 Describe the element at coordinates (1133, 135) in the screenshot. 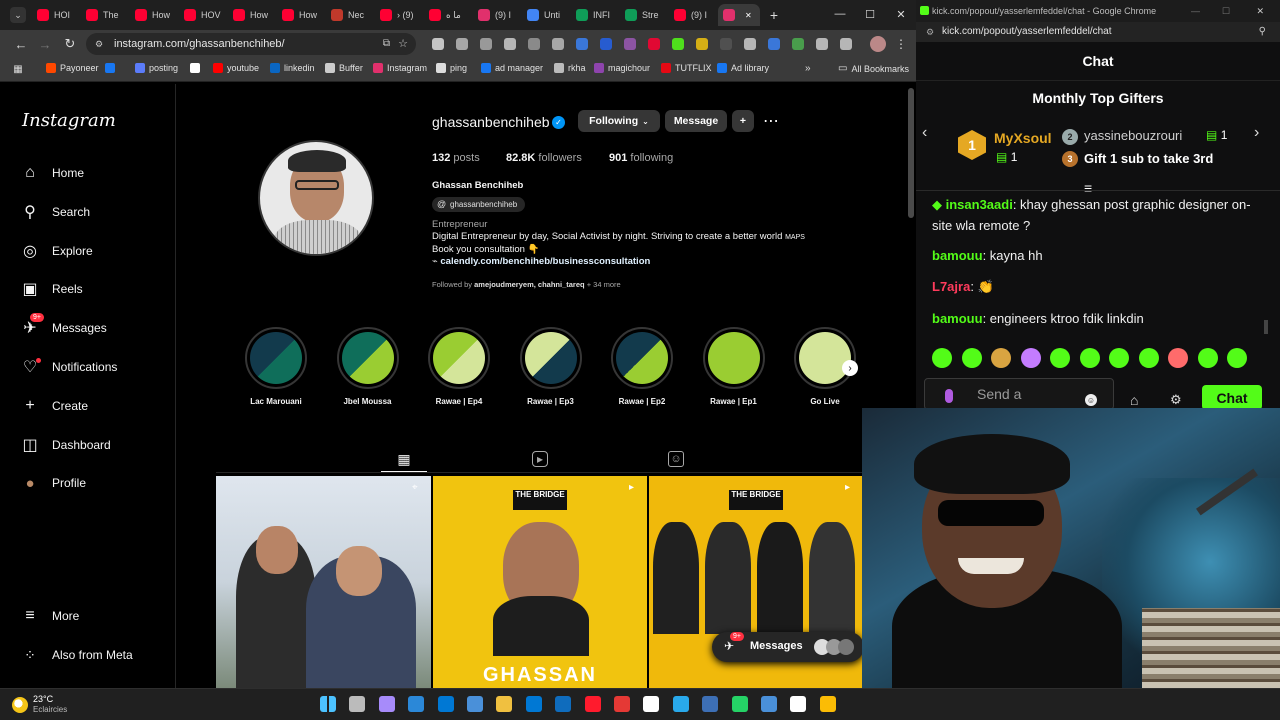

I see `gifter2-name: yassinebouzrouri` at that location.